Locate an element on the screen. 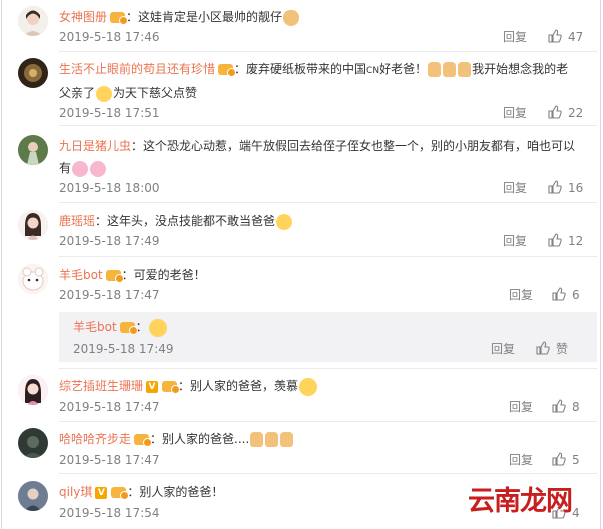 The image size is (603, 529). comment-item: 女神图册 ：这娃肯定是小区最帅的靓仔 2019-5-18 17:46 回复 47 is located at coordinates (307, 29).